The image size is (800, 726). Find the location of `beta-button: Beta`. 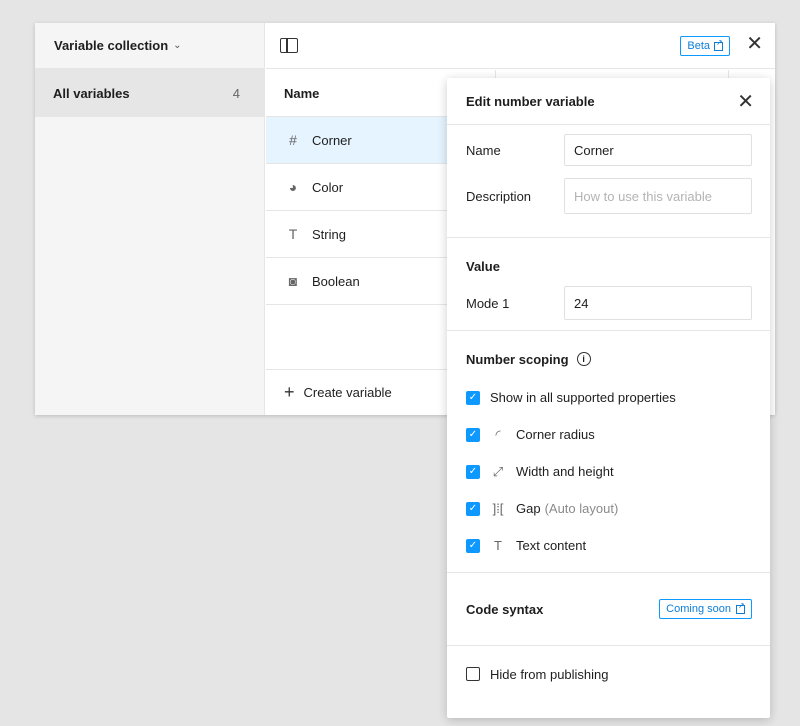

beta-button: Beta is located at coordinates (705, 46).